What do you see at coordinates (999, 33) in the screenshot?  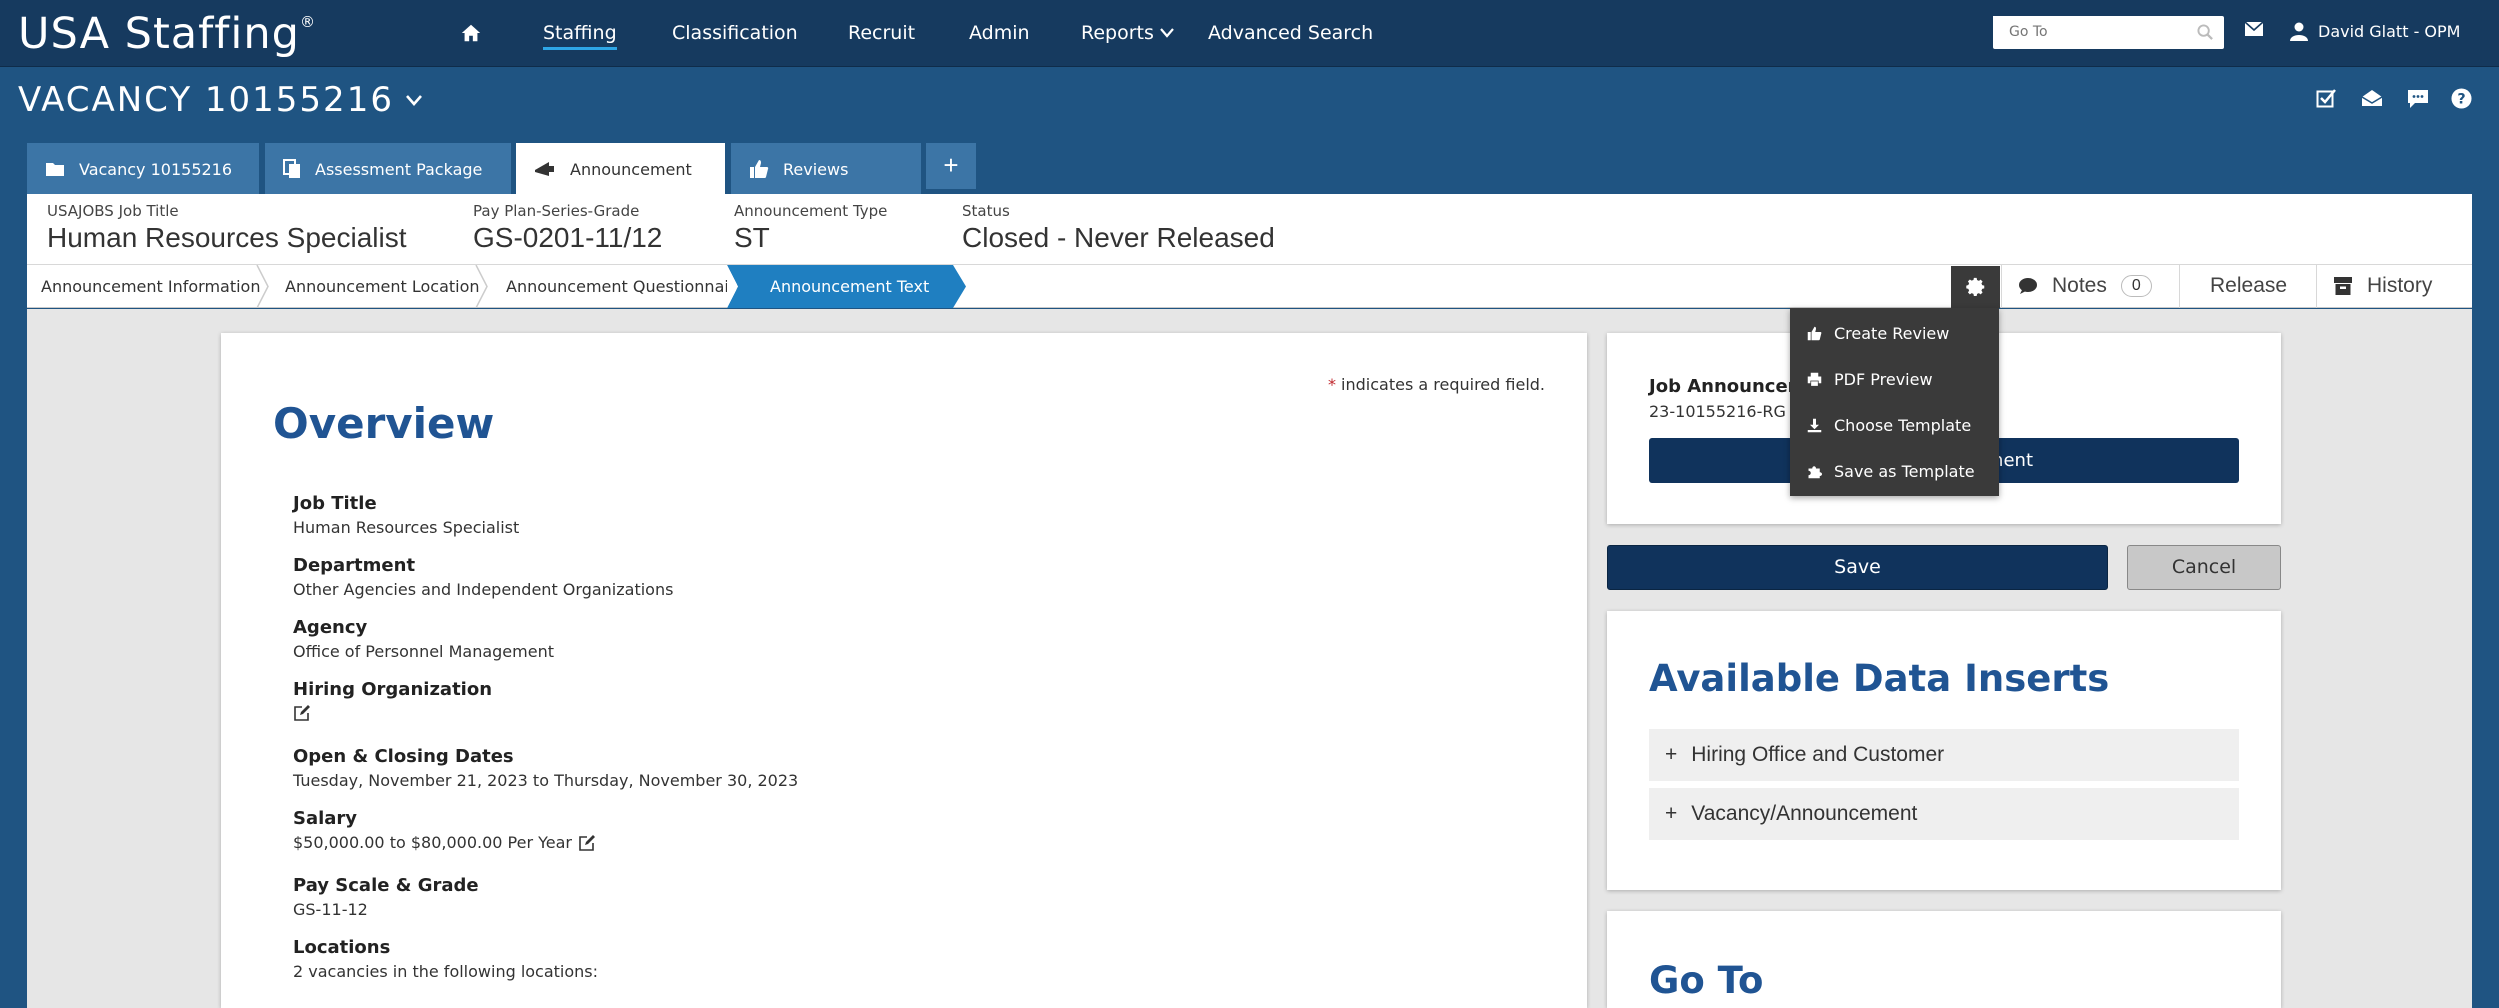 I see `nav-admin: Admin` at bounding box center [999, 33].